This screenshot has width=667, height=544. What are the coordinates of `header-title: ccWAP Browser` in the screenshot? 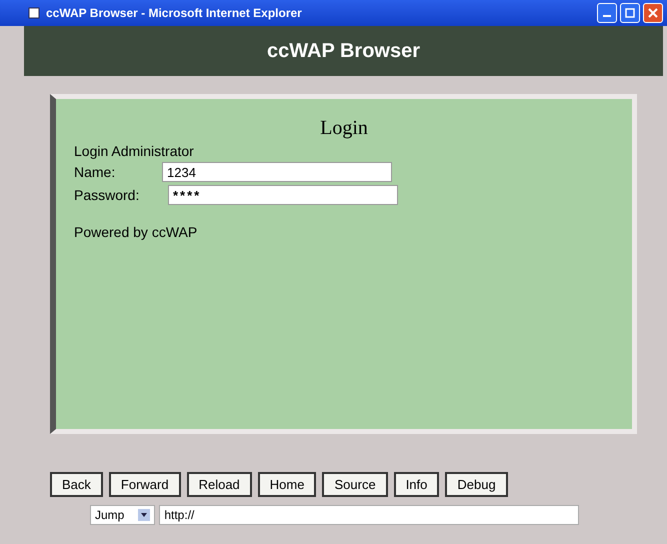 It's located at (343, 51).